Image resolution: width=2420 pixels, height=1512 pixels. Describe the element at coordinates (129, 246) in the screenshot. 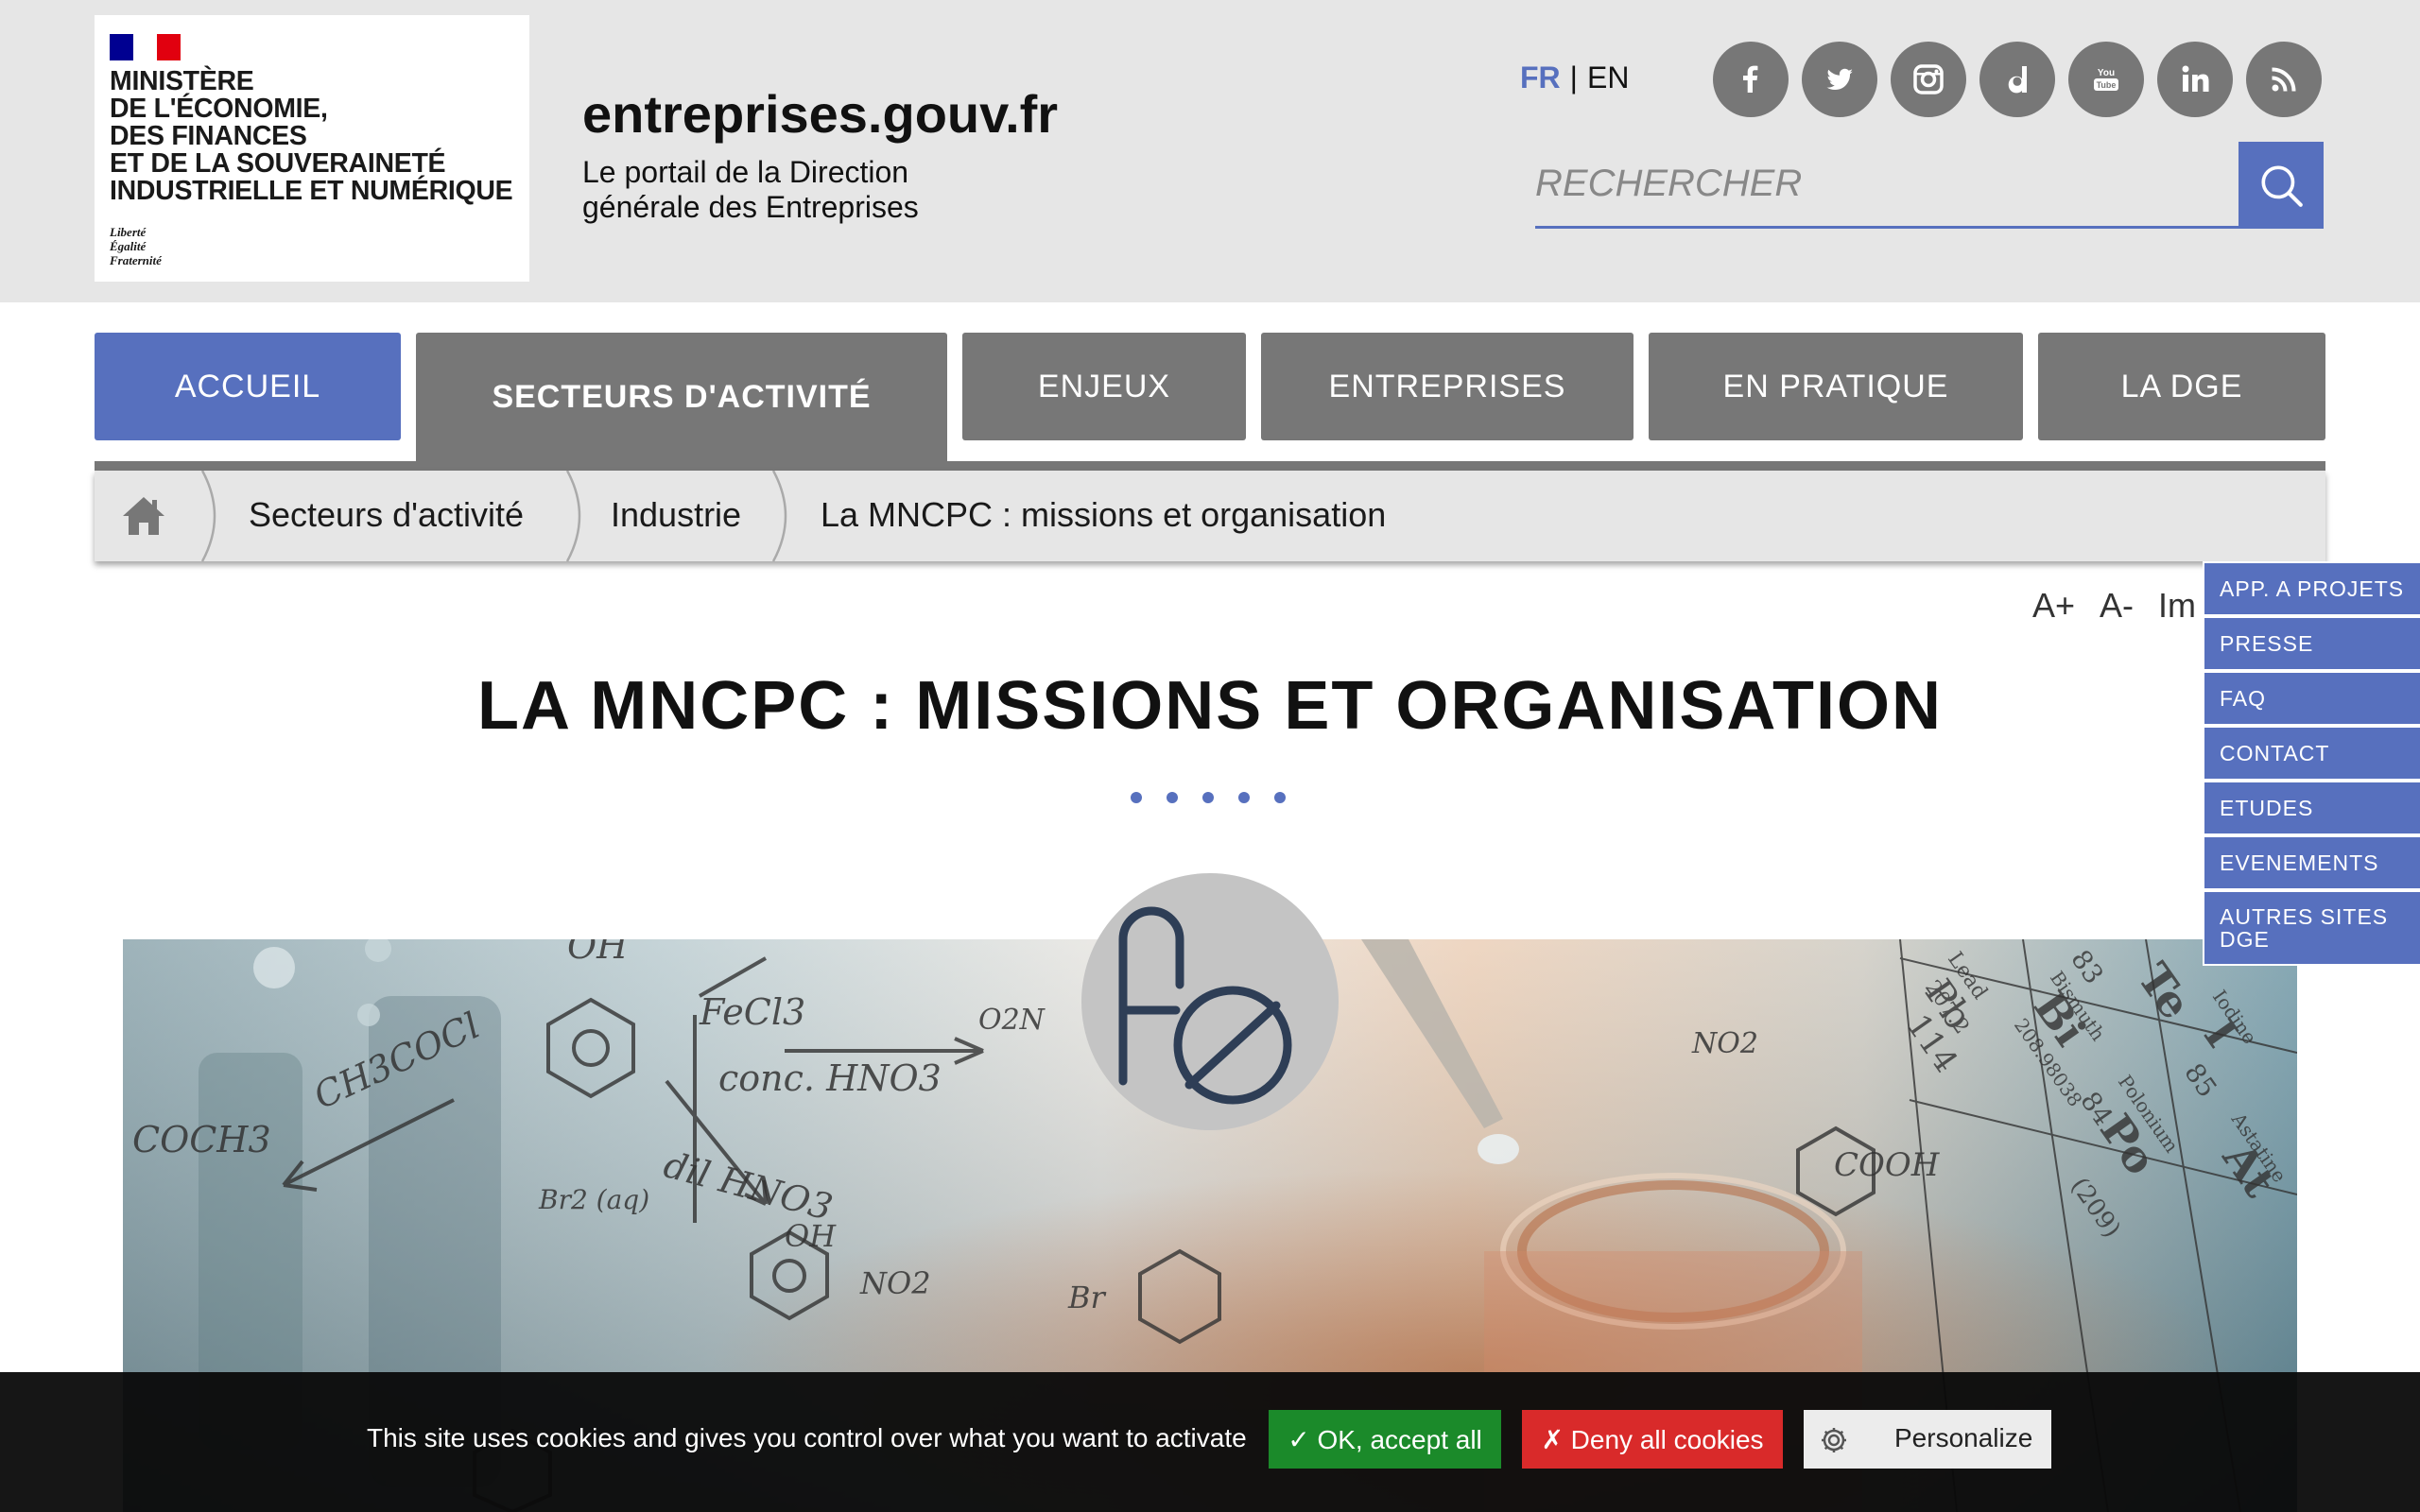

I see `motto-line: Égalité` at that location.